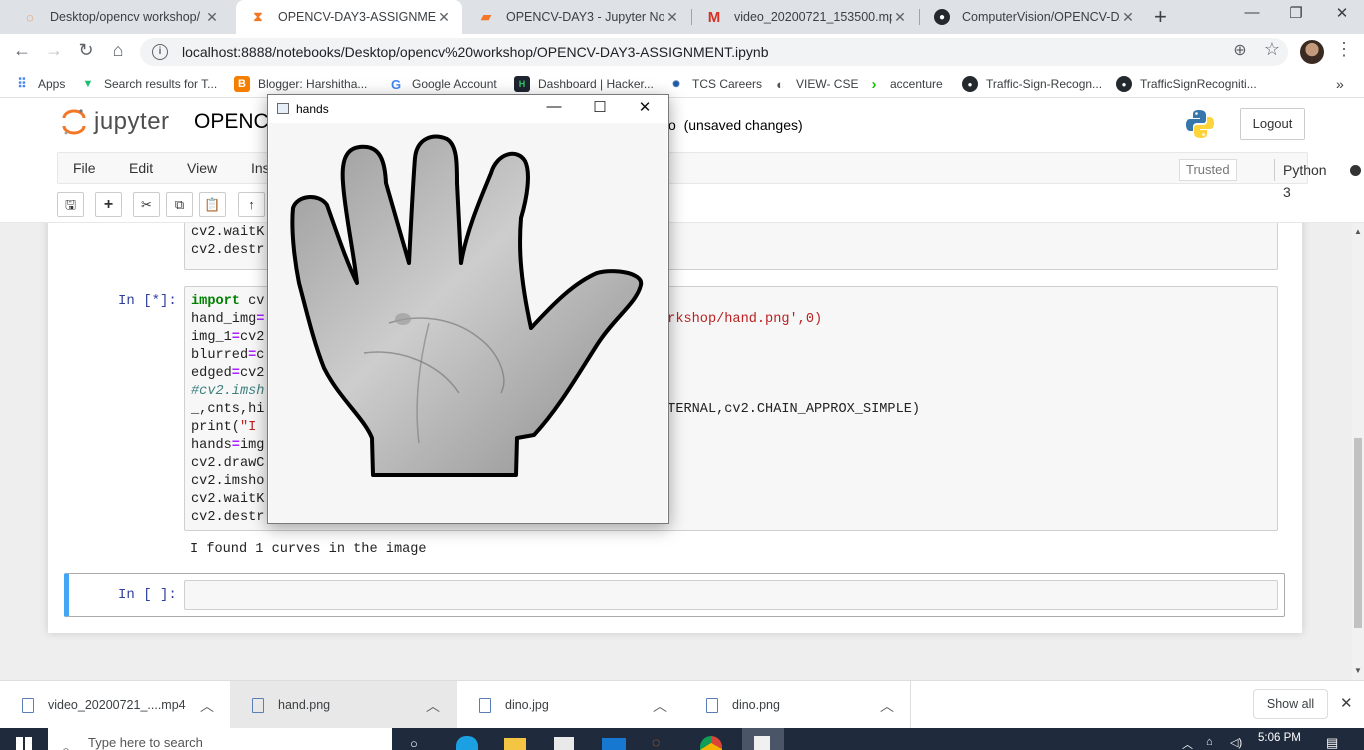  What do you see at coordinates (600, 107) in the screenshot?
I see `maximize-window-button: ☐` at bounding box center [600, 107].